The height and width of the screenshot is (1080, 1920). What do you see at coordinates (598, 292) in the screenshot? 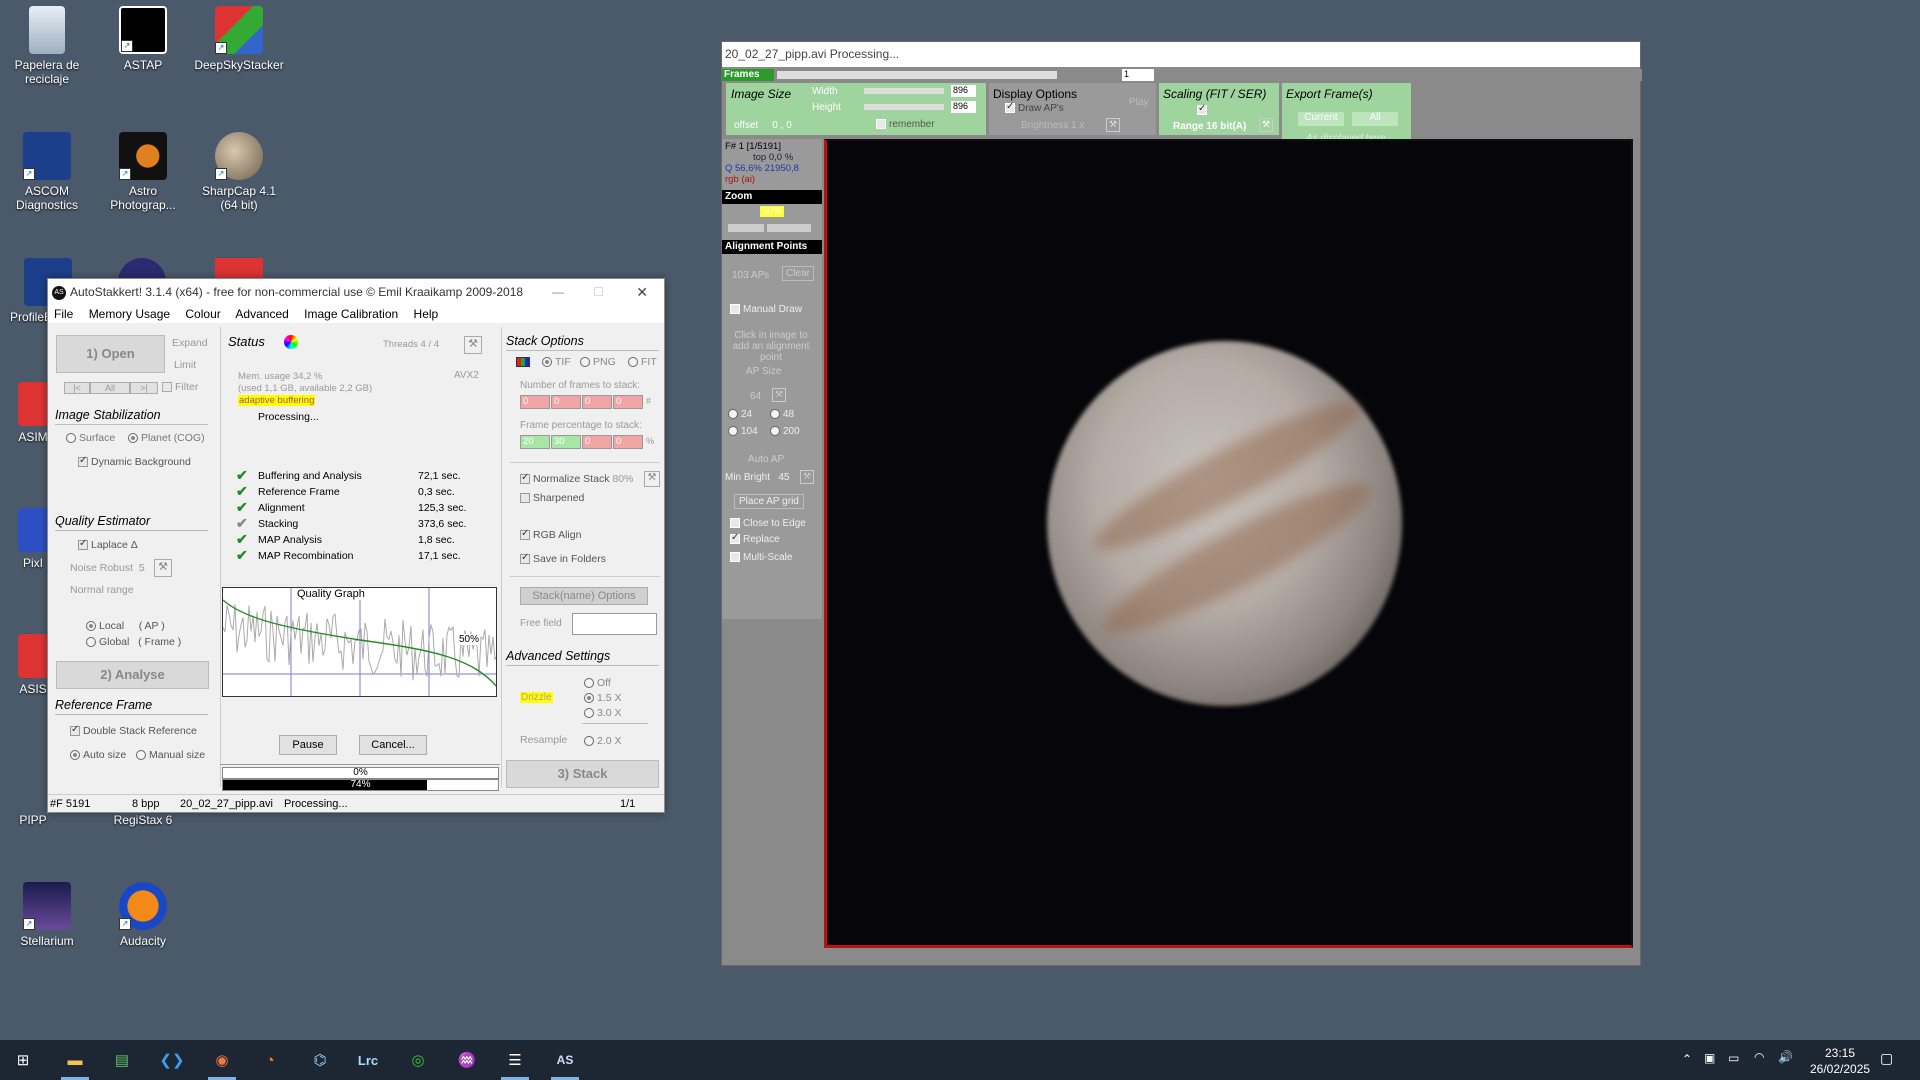
I see `maximize-icon: ☐` at bounding box center [598, 292].